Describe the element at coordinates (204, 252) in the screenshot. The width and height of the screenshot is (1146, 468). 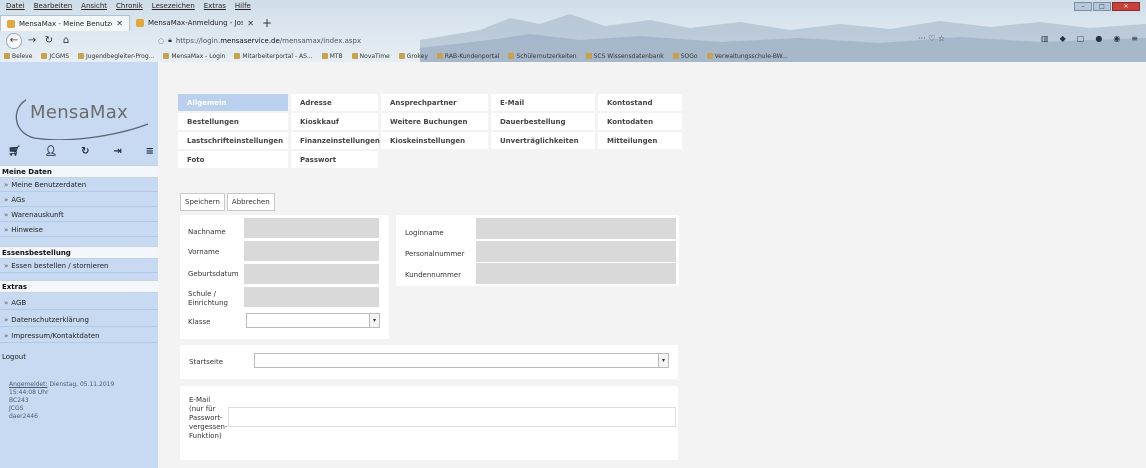
I see `vorname-label: Vorname` at that location.